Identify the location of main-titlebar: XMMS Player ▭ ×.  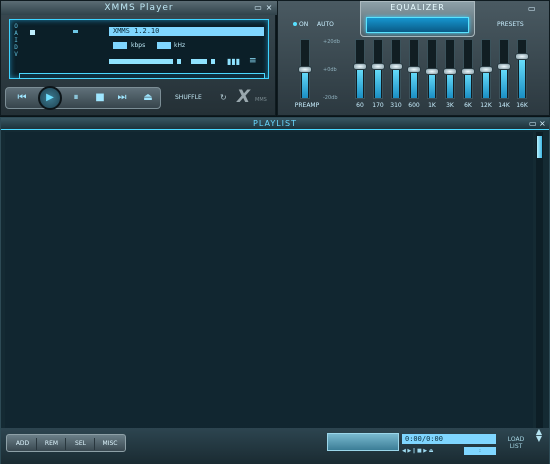
(139, 8).